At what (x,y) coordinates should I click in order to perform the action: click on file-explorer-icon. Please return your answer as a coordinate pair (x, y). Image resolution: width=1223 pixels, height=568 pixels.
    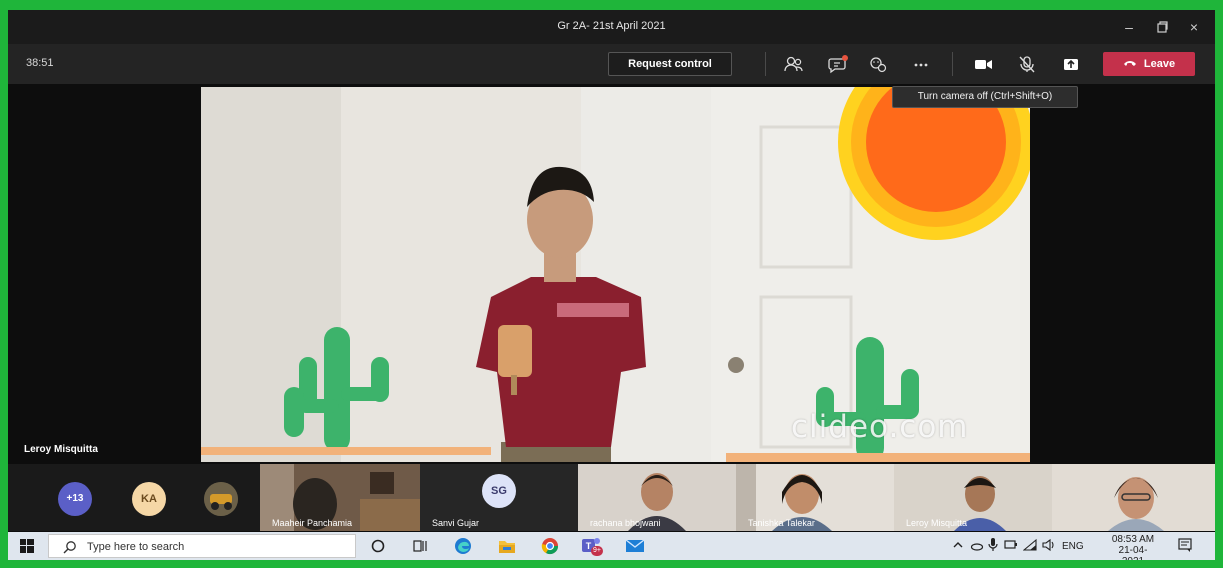
    Looking at the image, I should click on (507, 548).